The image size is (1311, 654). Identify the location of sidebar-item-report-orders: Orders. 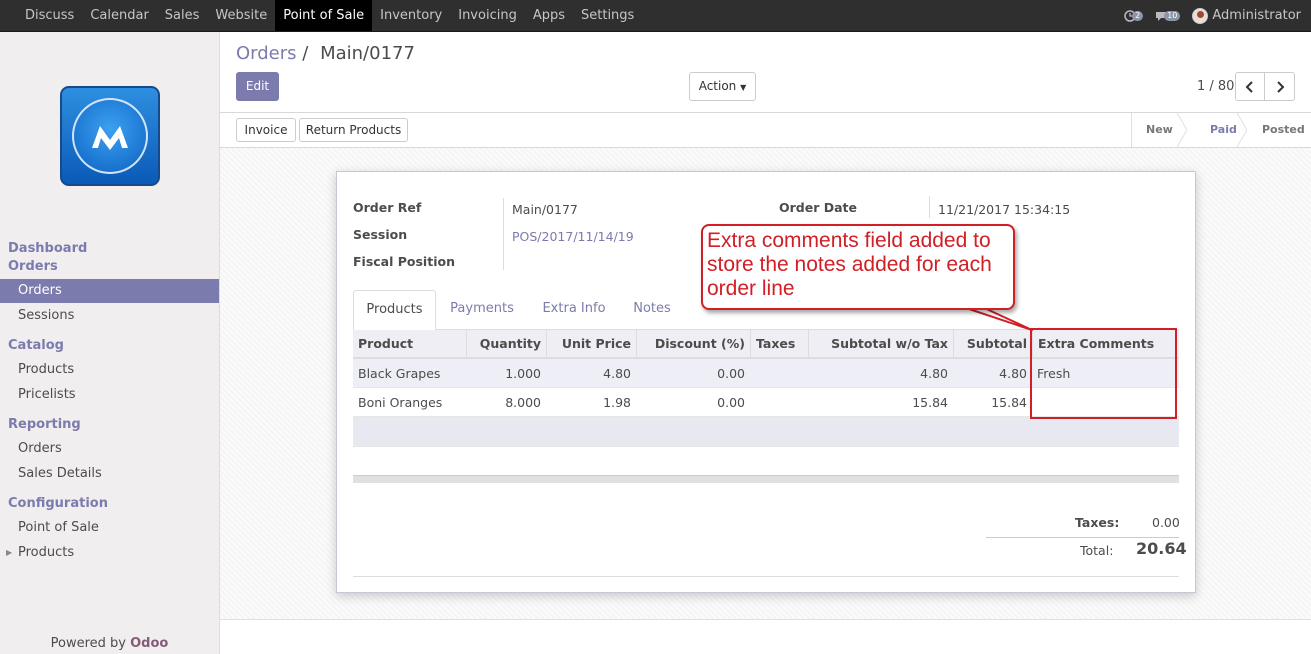
(109, 449).